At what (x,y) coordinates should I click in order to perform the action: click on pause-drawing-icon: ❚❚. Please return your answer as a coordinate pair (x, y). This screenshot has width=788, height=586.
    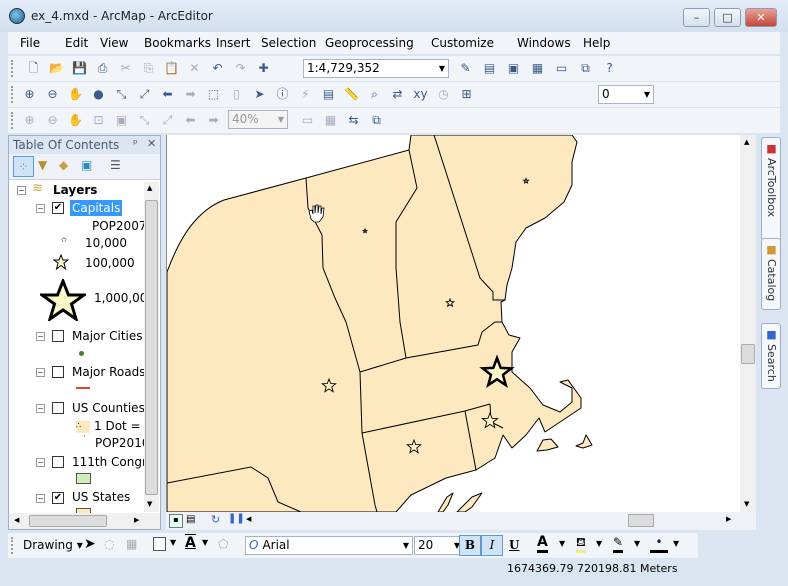
    Looking at the image, I should click on (236, 518).